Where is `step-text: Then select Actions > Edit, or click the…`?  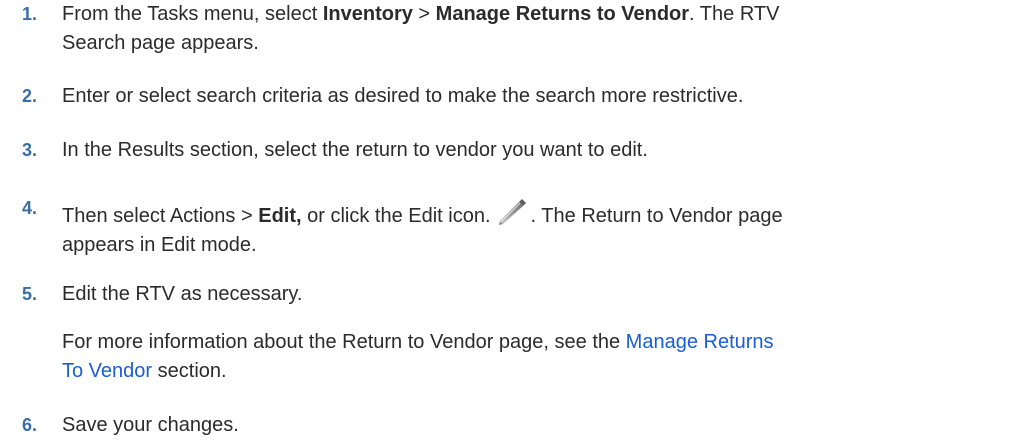 step-text: Then select Actions > Edit, or click the… is located at coordinates (539, 227).